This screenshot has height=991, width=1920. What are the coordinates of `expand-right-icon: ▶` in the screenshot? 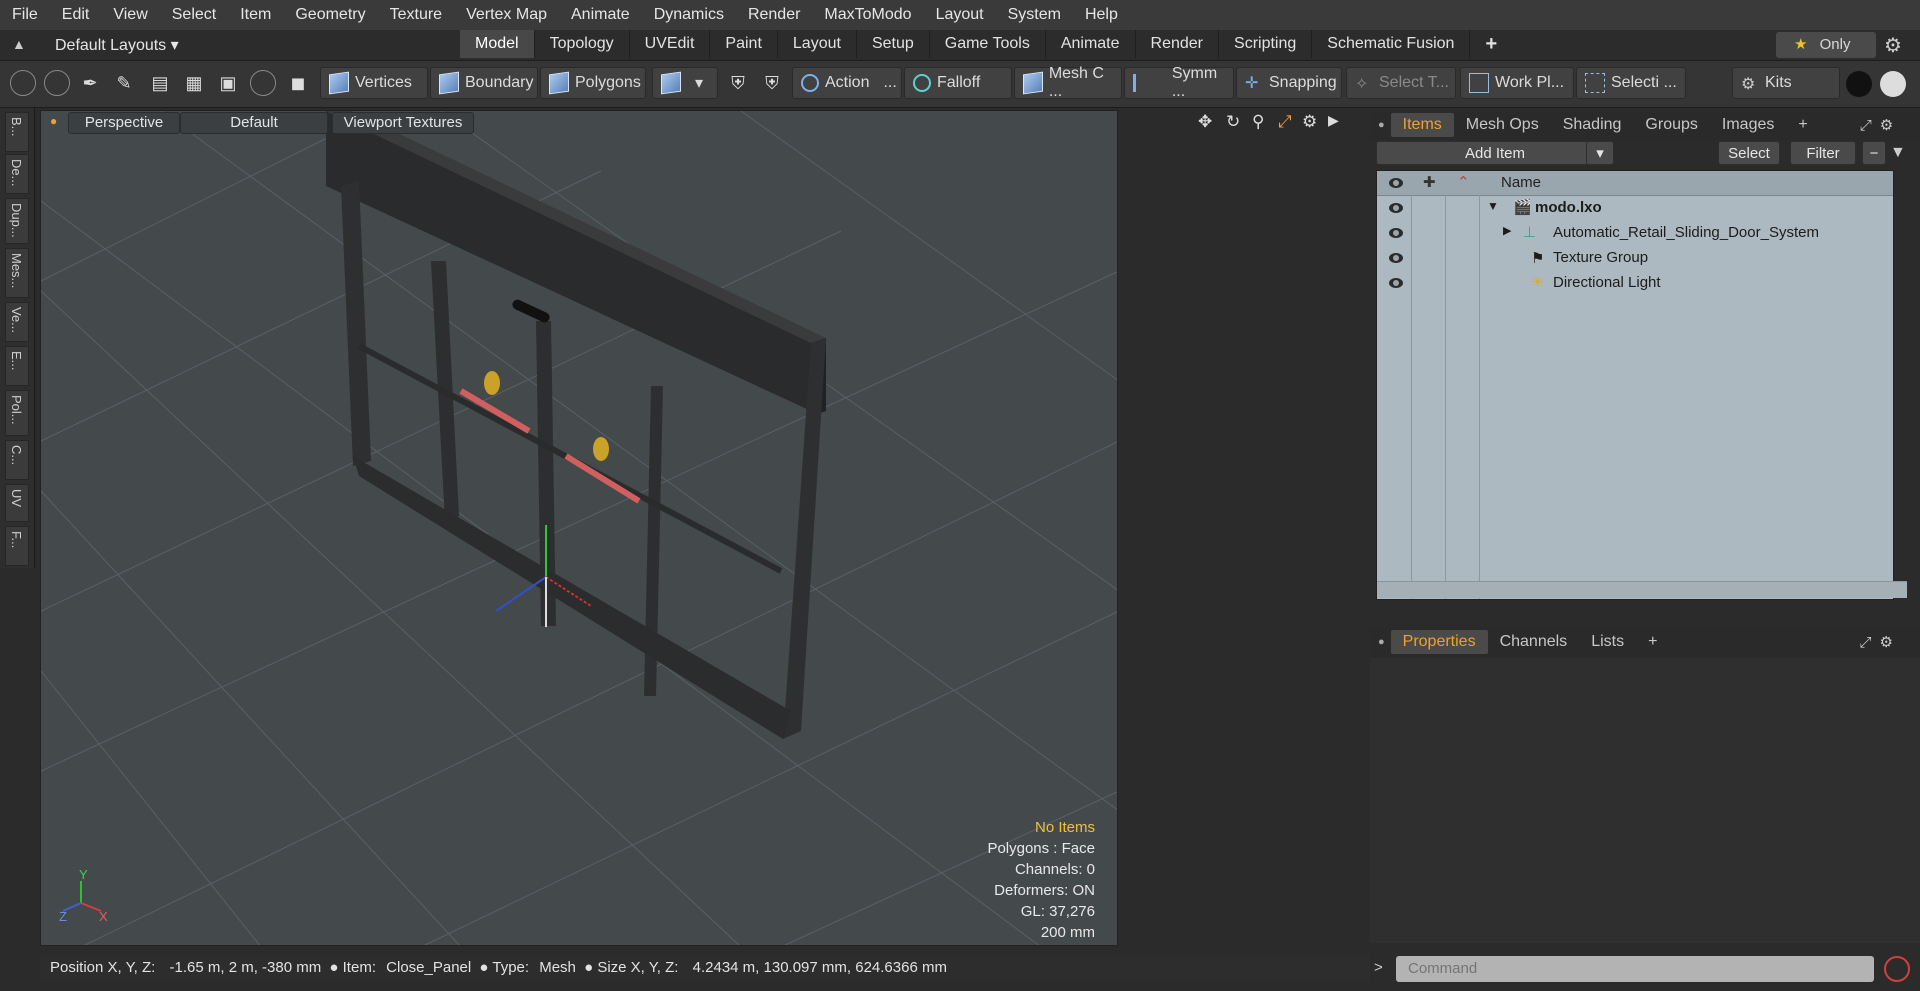 It's located at (1333, 120).